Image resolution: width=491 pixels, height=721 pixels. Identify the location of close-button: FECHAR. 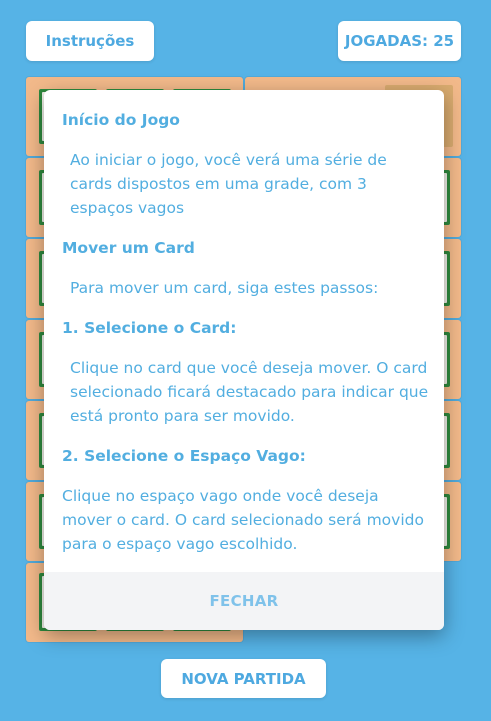
(244, 601).